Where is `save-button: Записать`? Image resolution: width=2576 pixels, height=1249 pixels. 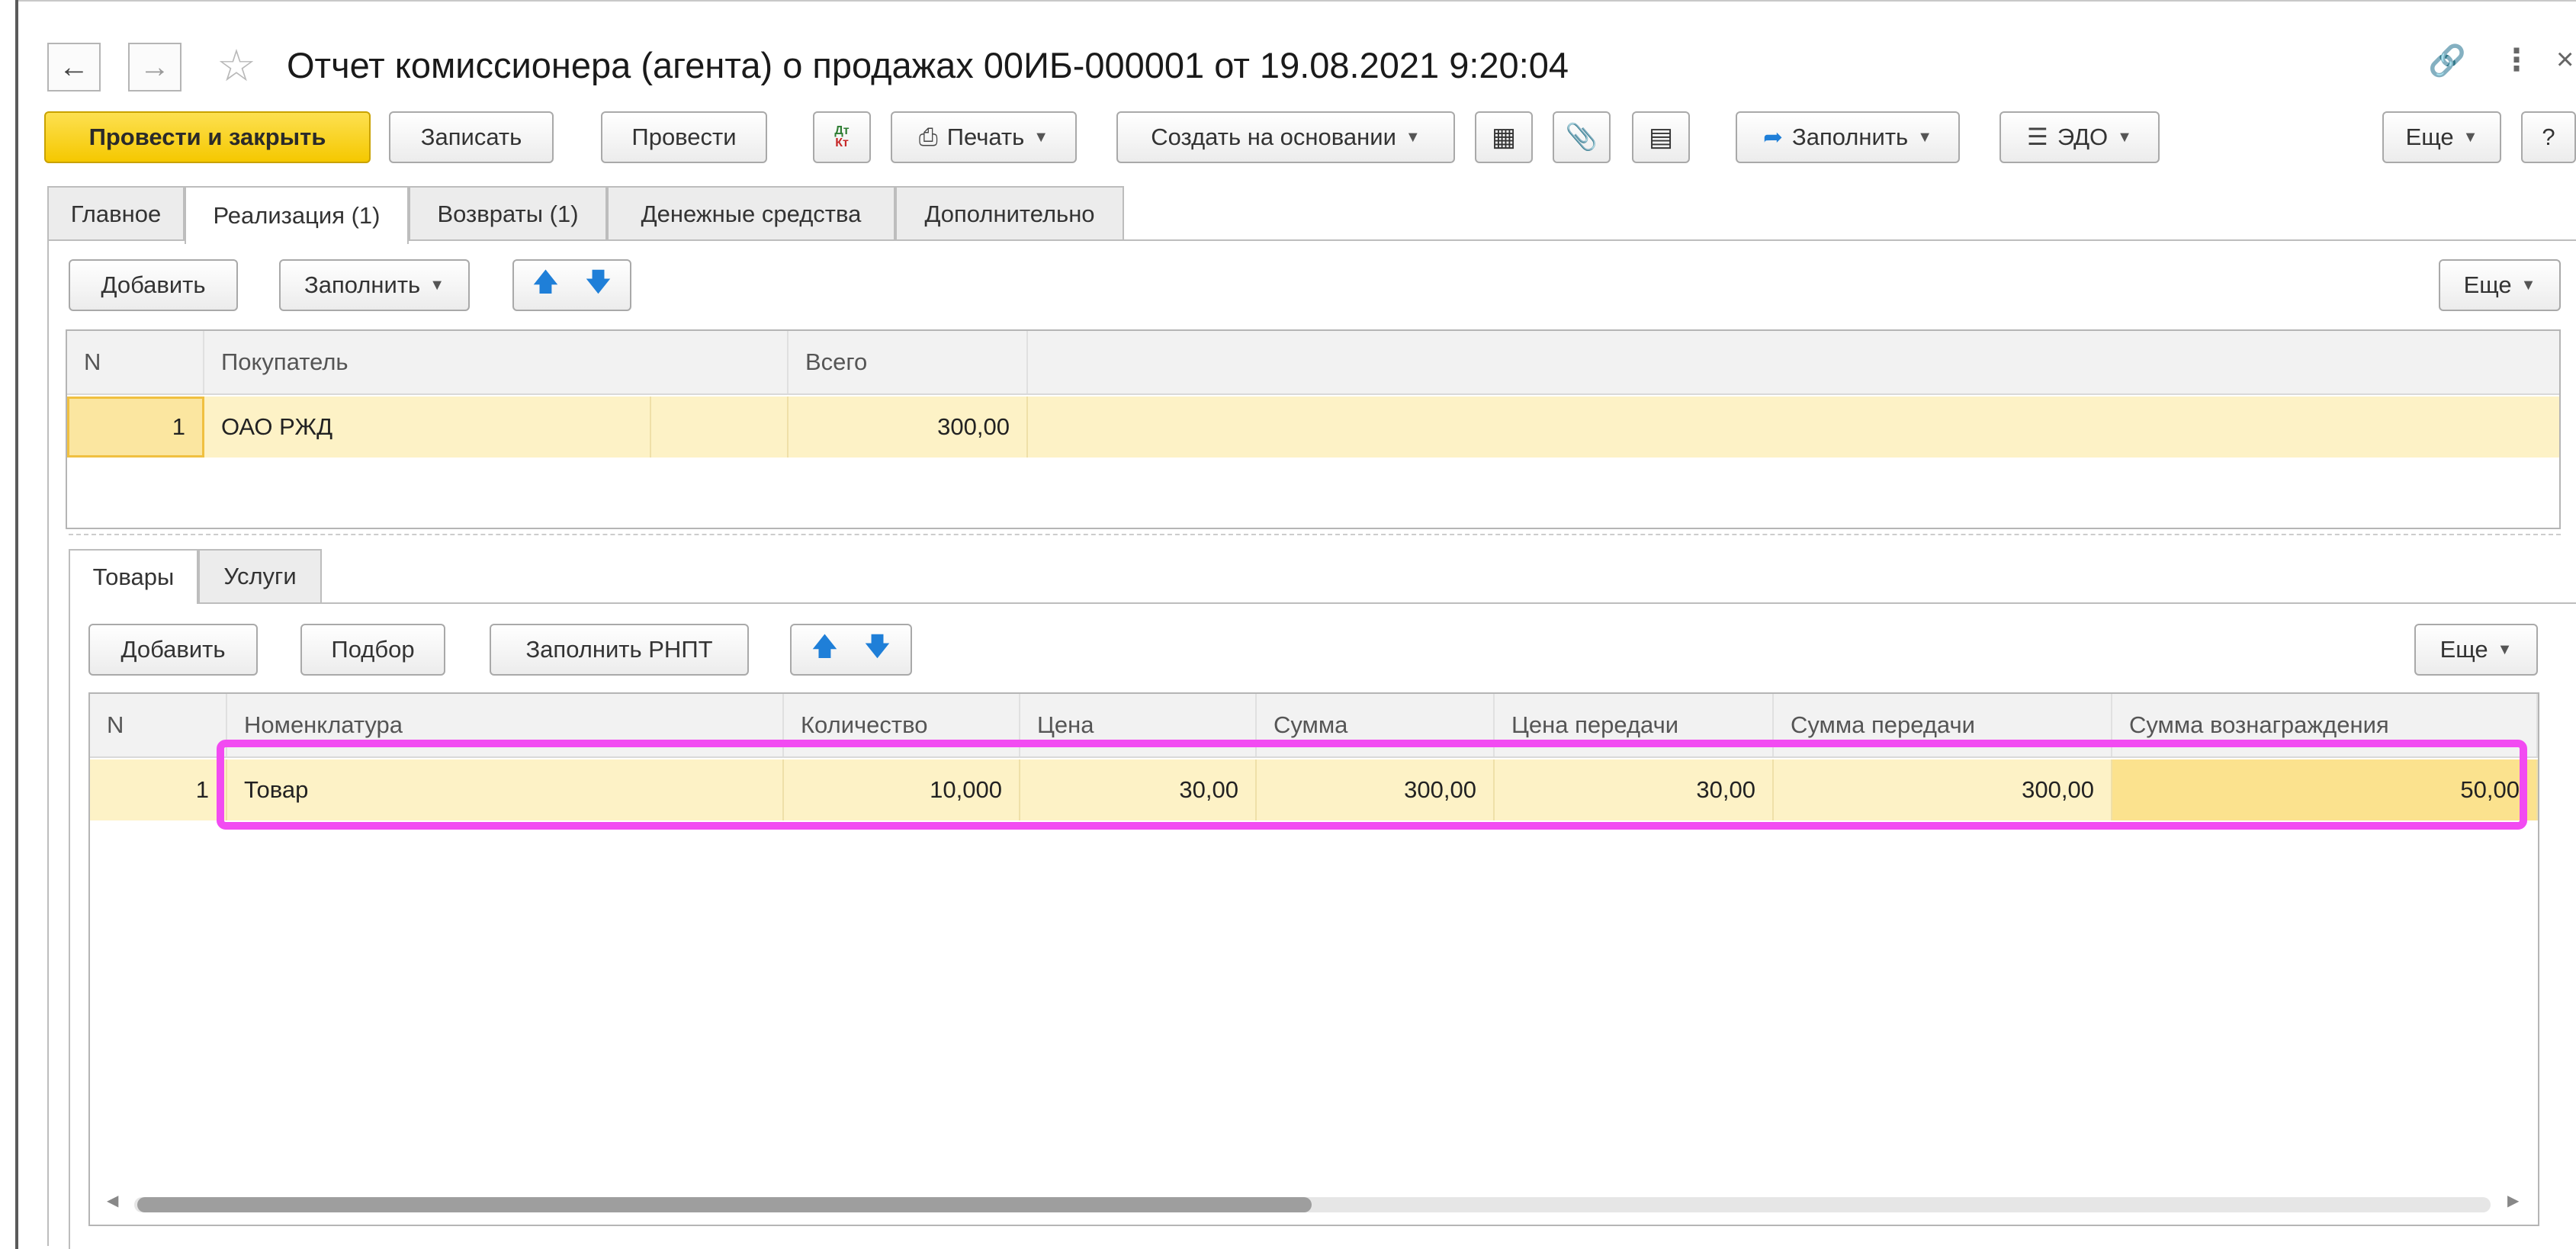
save-button: Записать is located at coordinates (471, 137).